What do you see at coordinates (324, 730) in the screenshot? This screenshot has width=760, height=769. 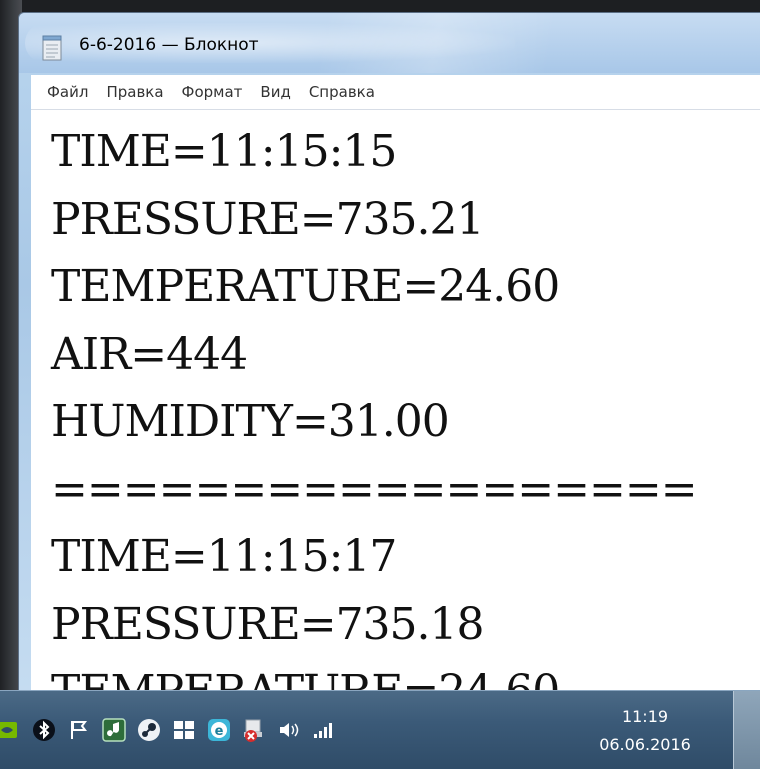 I see `signal-icon` at bounding box center [324, 730].